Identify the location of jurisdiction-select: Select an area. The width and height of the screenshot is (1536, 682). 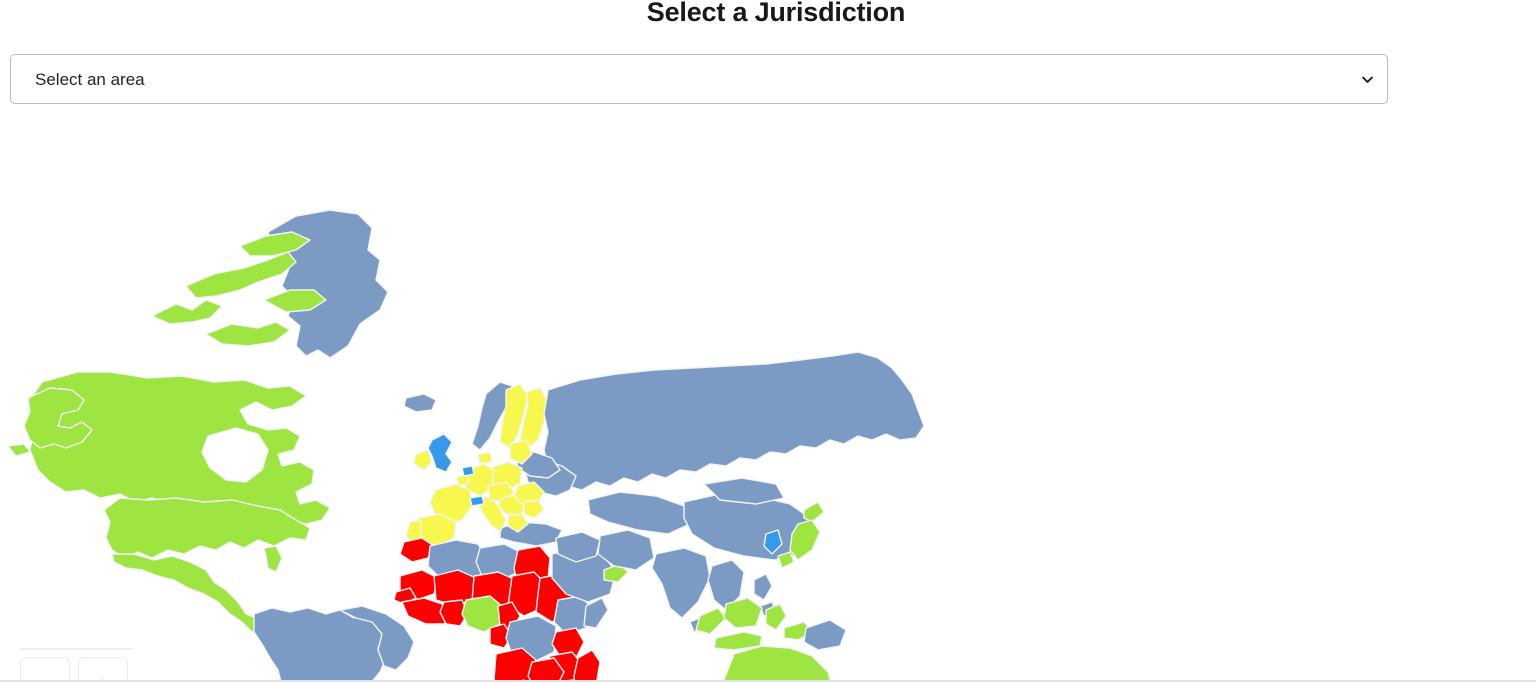
(699, 79).